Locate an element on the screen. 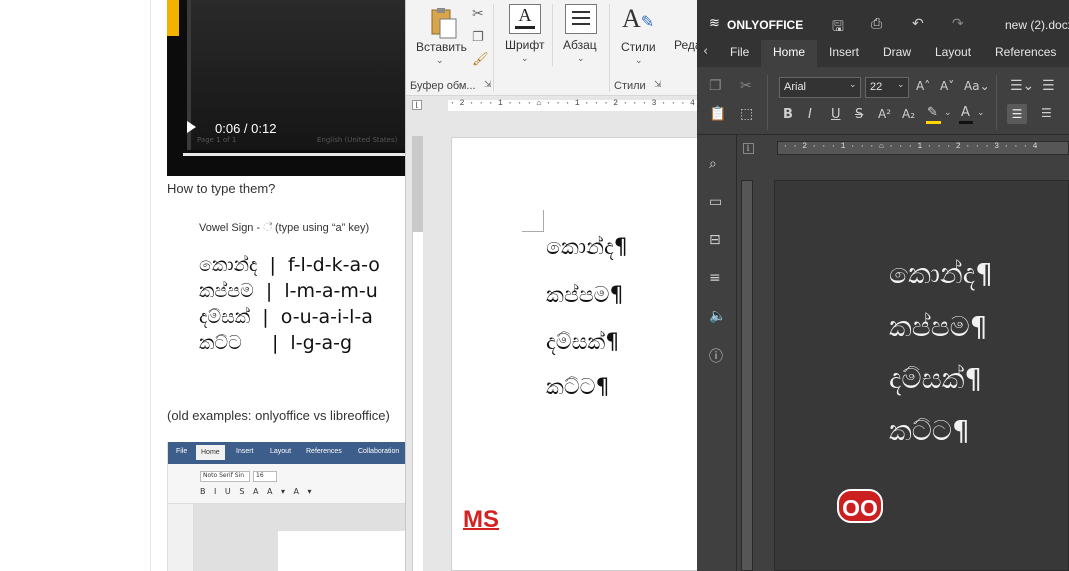  vertical-ruler-margin is located at coordinates (417, 184).